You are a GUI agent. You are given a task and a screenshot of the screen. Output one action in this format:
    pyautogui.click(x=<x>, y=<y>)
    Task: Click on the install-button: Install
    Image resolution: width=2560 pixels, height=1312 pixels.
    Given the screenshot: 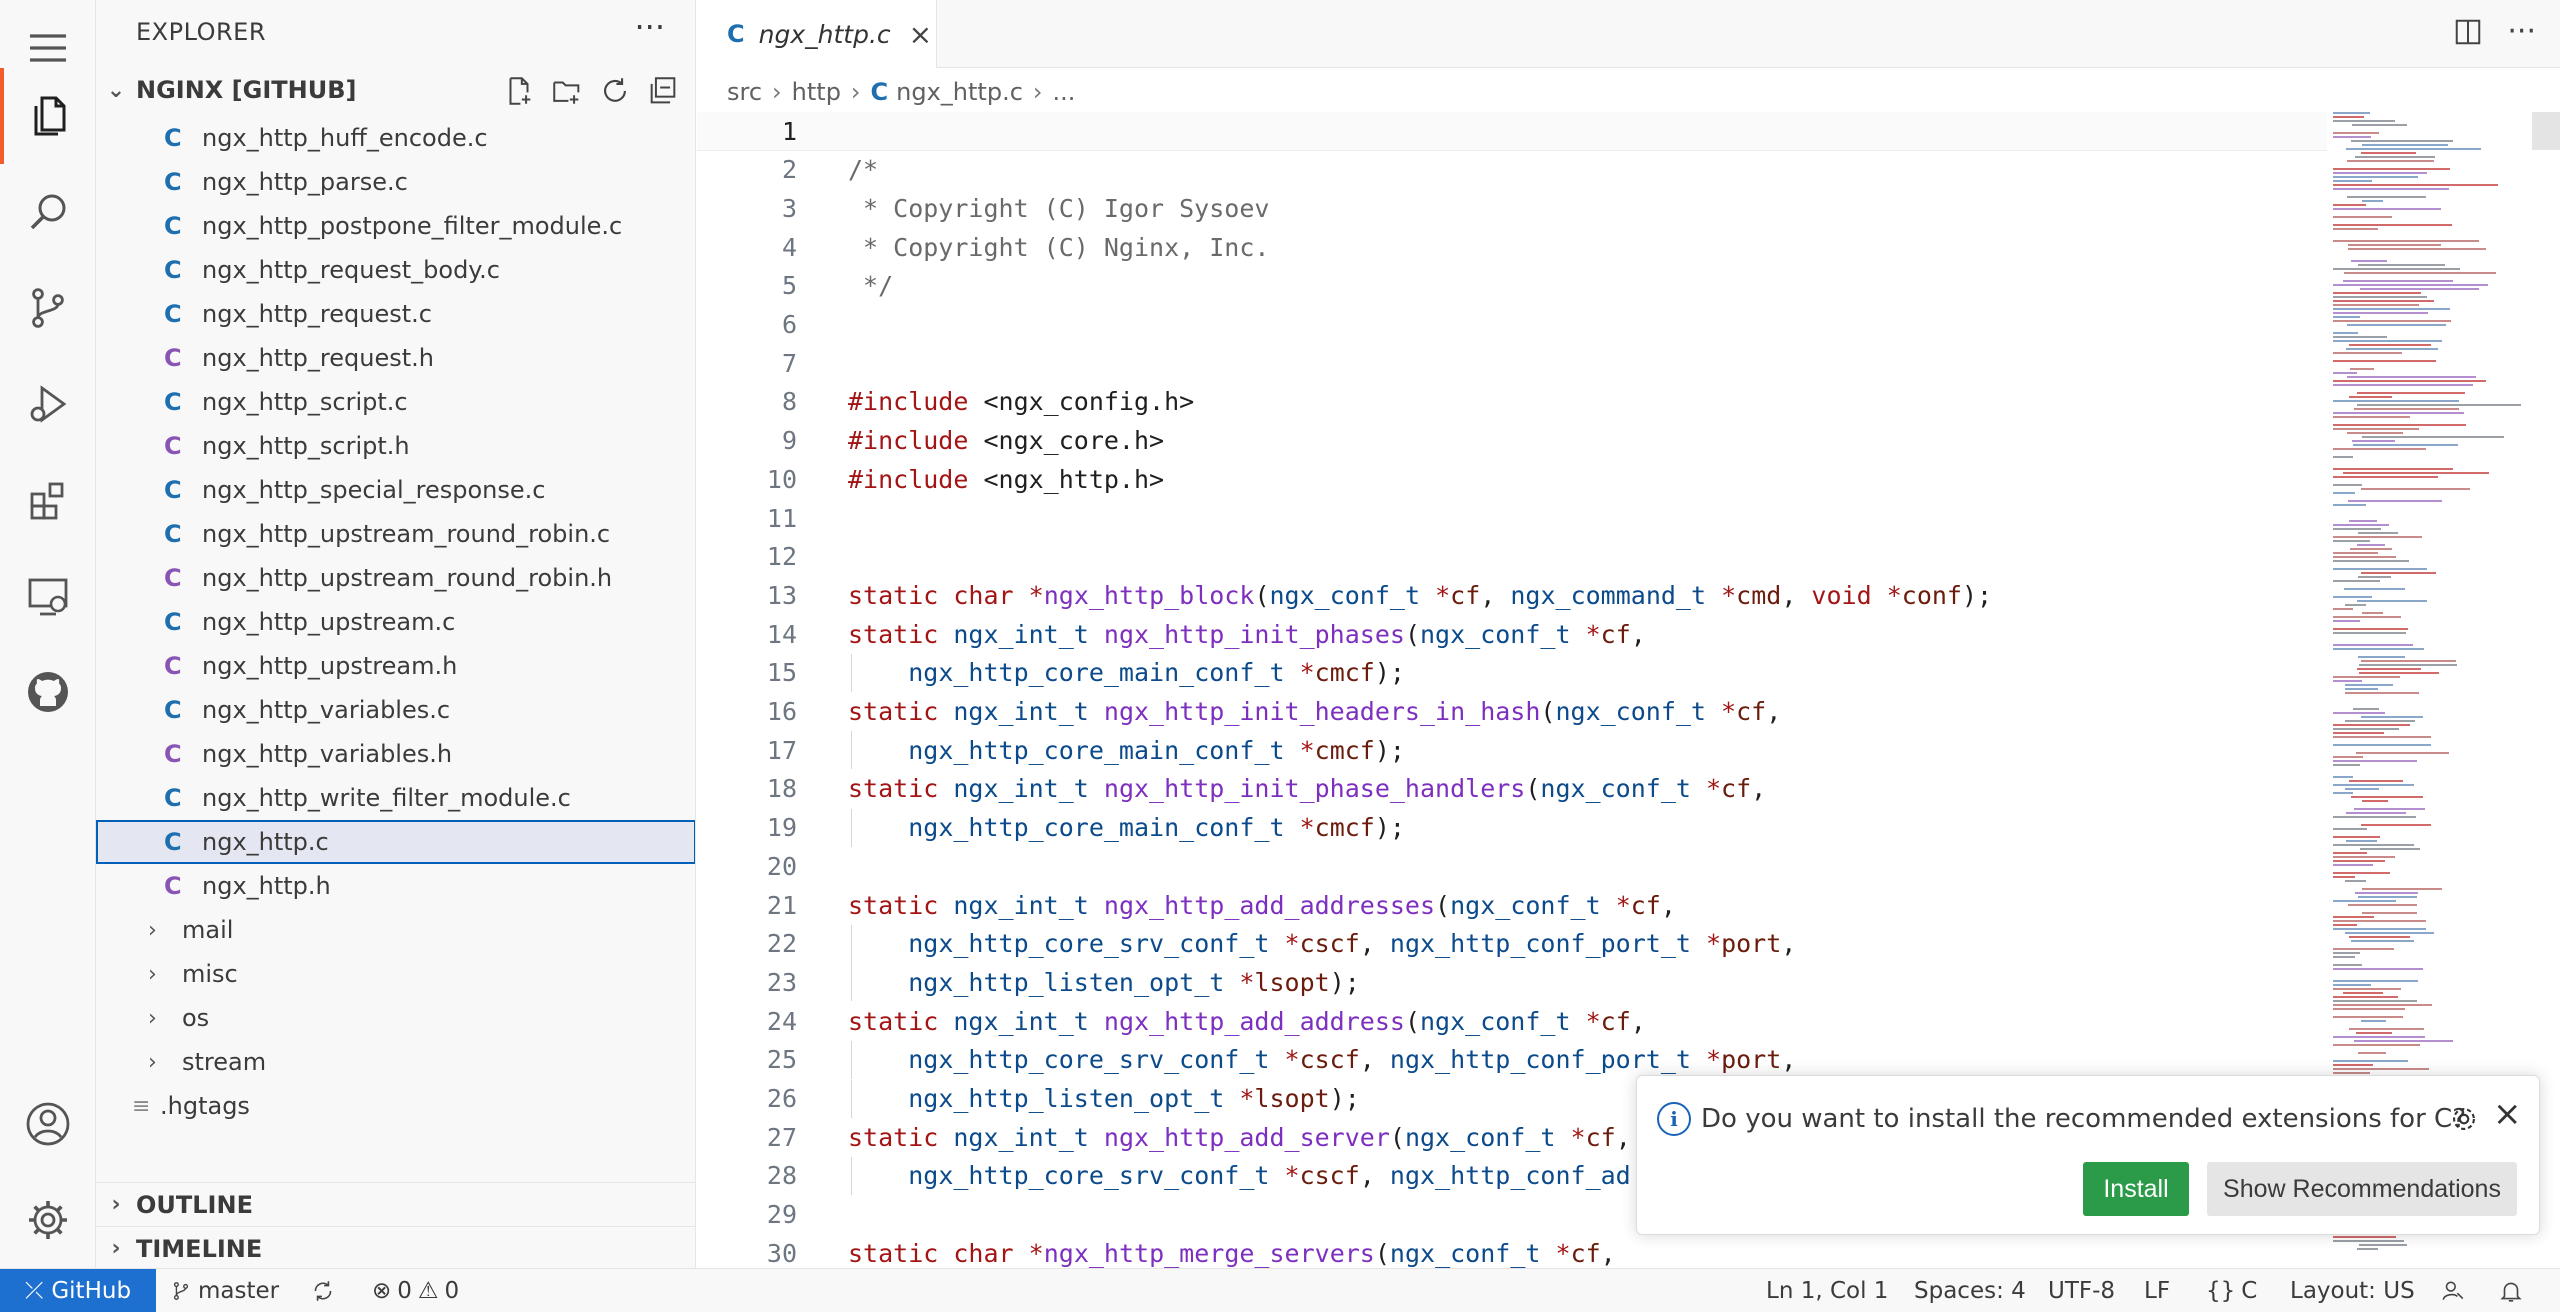 What is the action you would take?
    pyautogui.click(x=2136, y=1189)
    